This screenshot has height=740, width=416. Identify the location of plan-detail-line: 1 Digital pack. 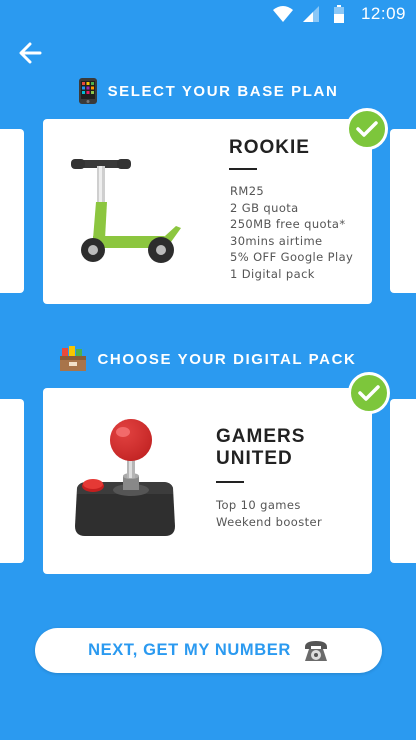
(272, 273).